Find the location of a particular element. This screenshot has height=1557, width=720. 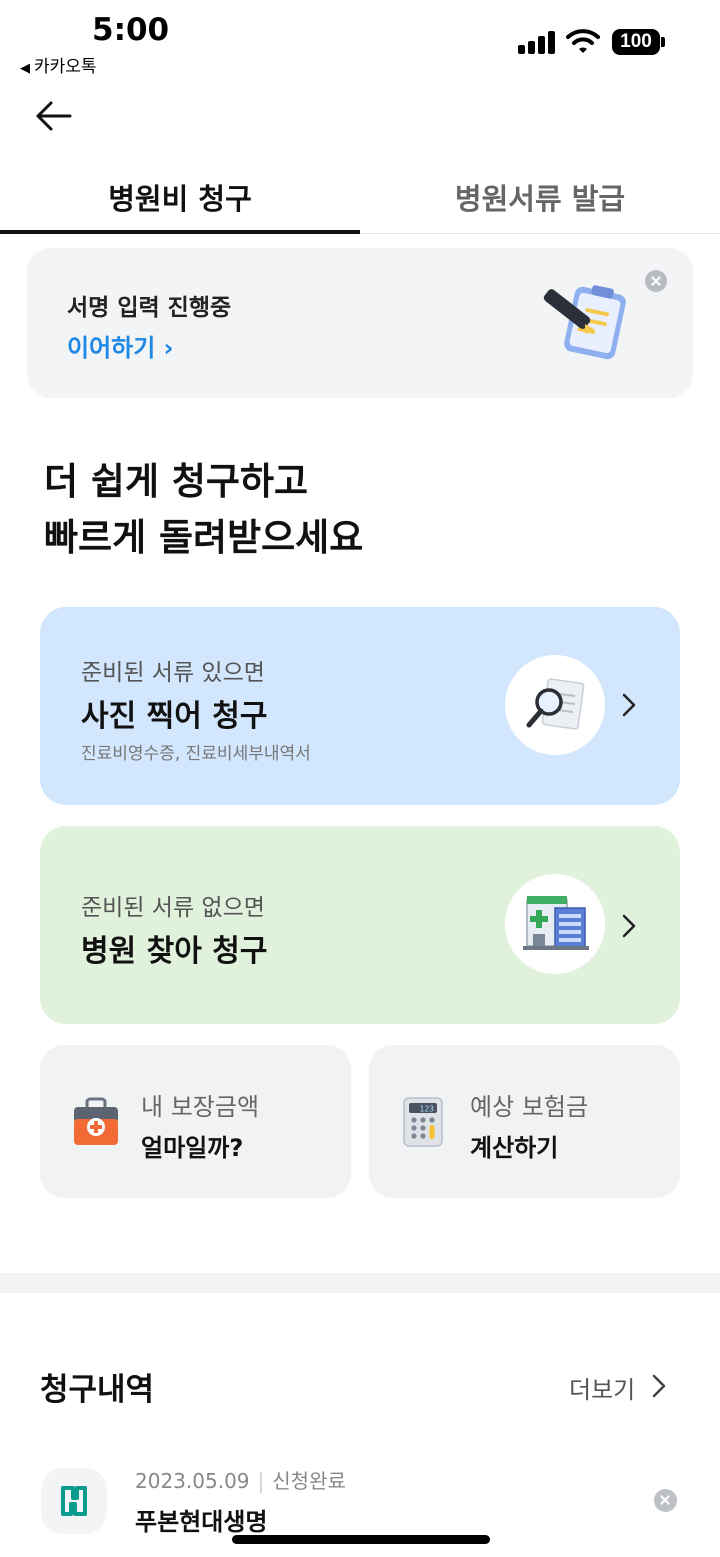

hospital-claim-subtitle: 준비된 서류 없으면 is located at coordinates (173, 908).